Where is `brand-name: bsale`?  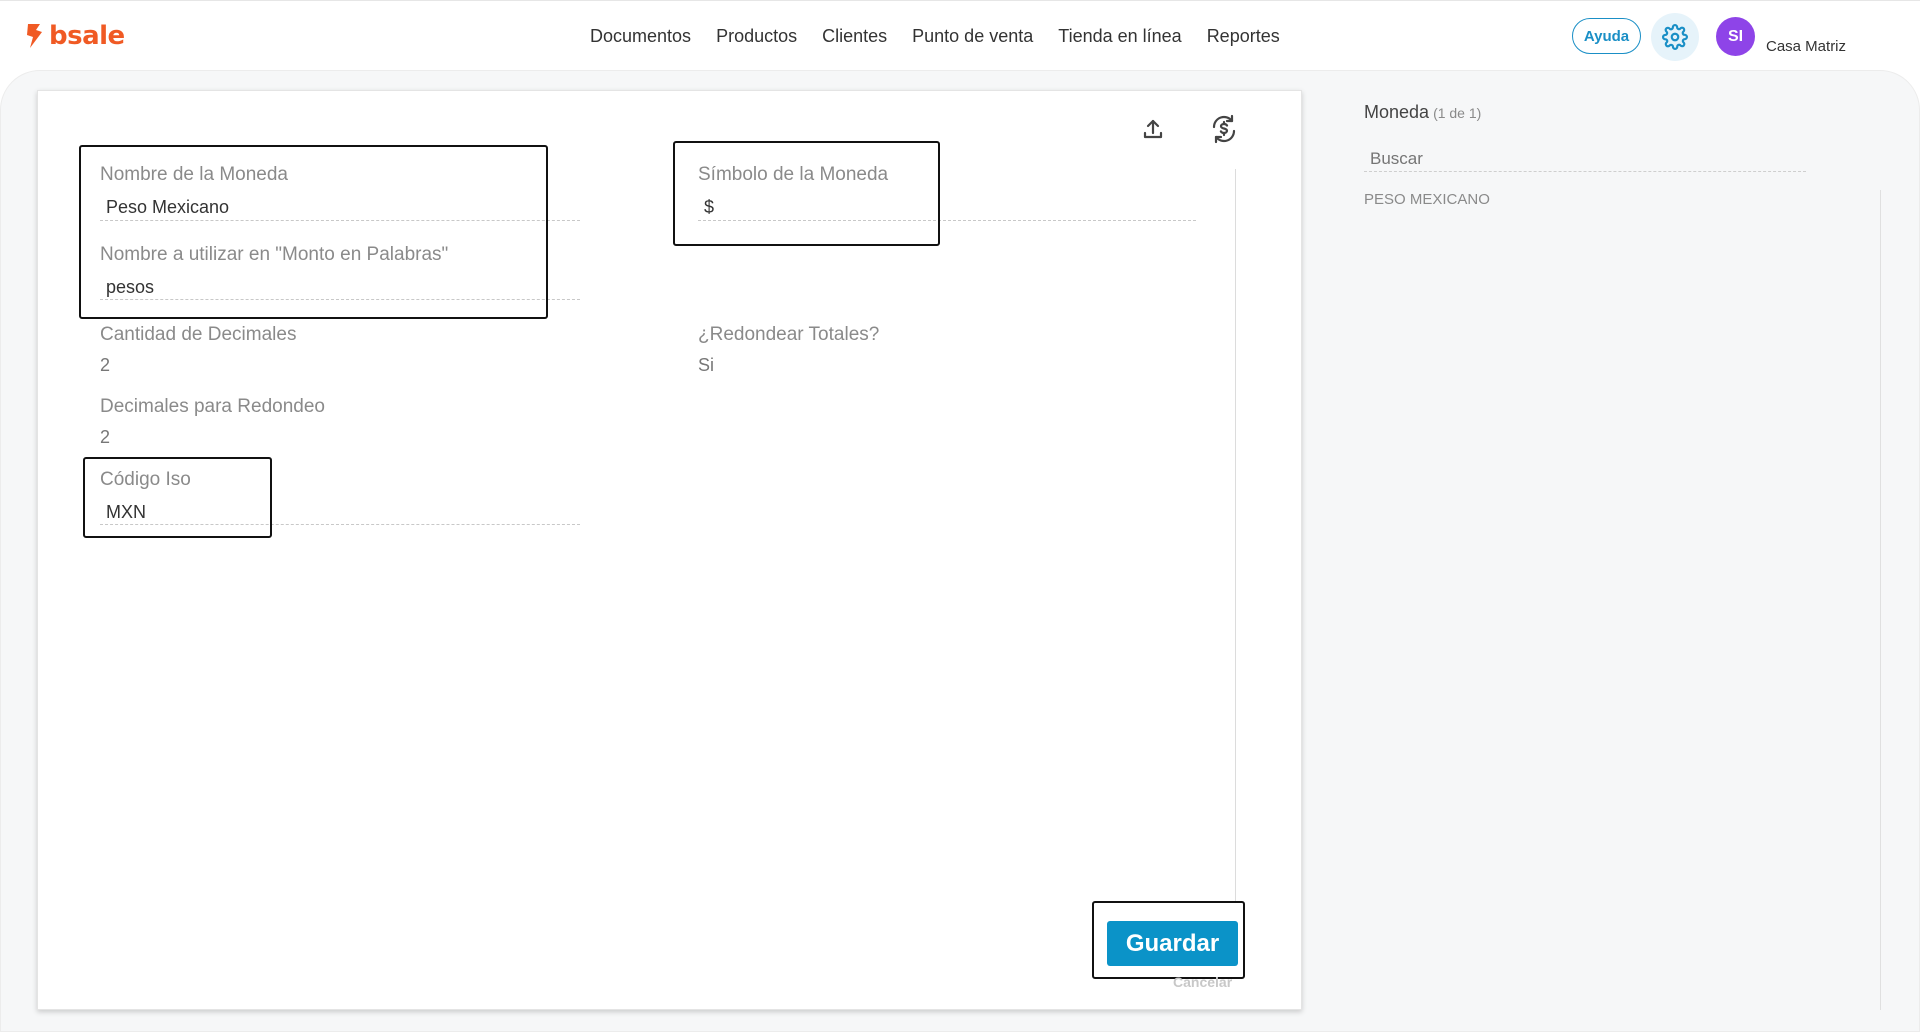 brand-name: bsale is located at coordinates (87, 36).